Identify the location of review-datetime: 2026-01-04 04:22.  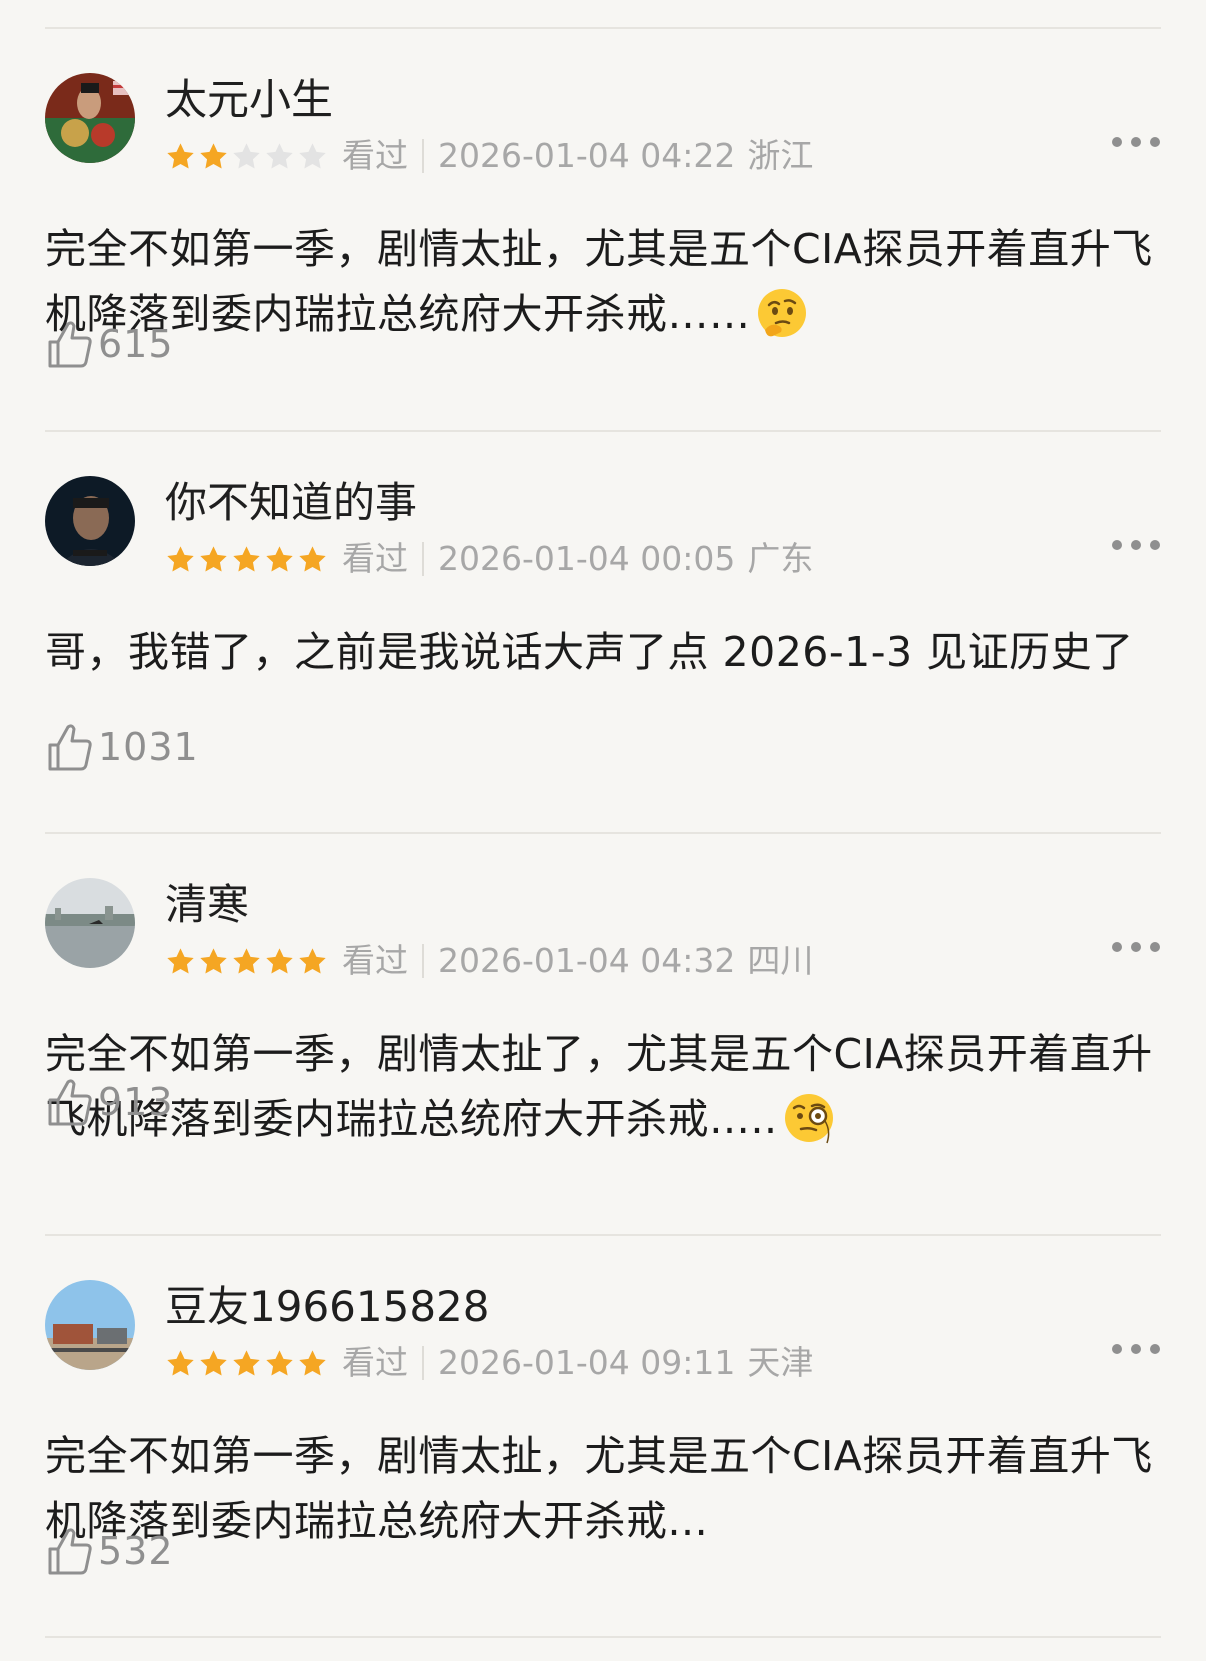
(587, 155).